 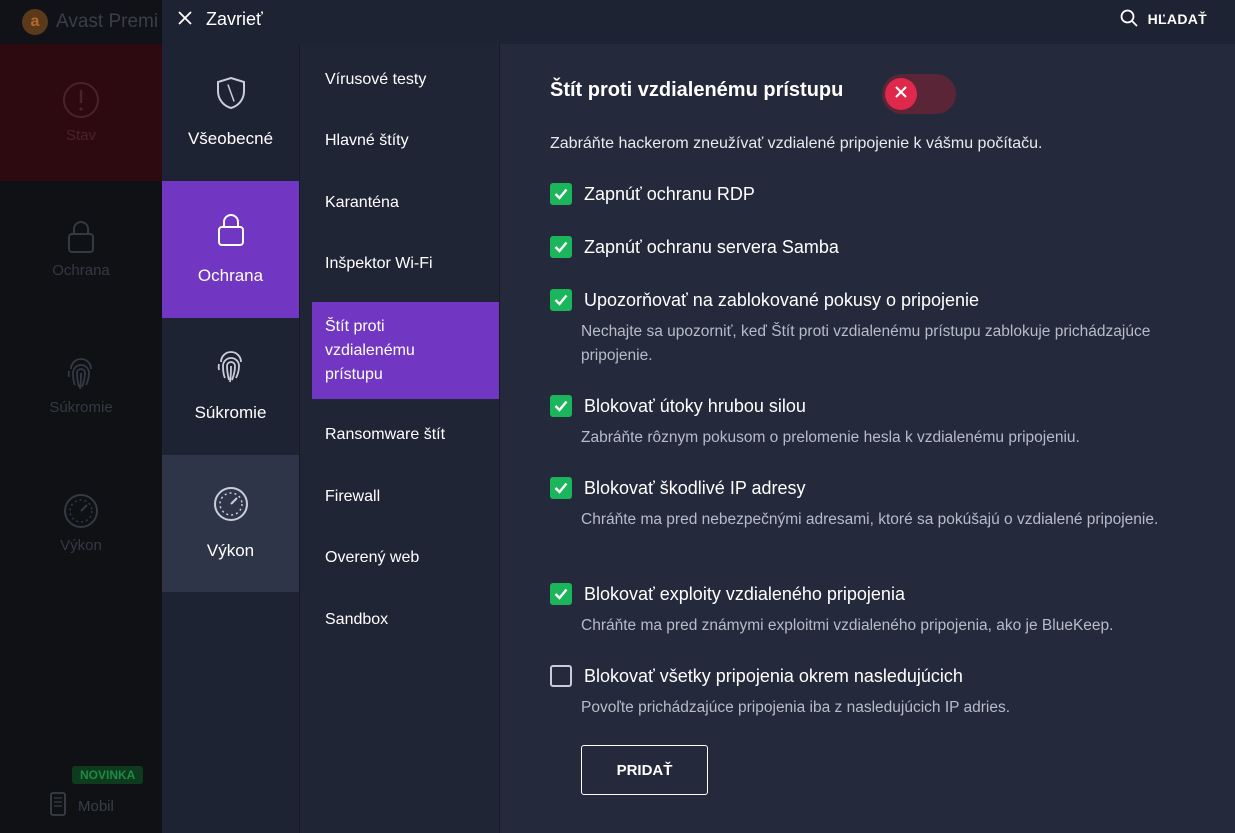 What do you see at coordinates (81, 100) in the screenshot?
I see `alert-circle-icon` at bounding box center [81, 100].